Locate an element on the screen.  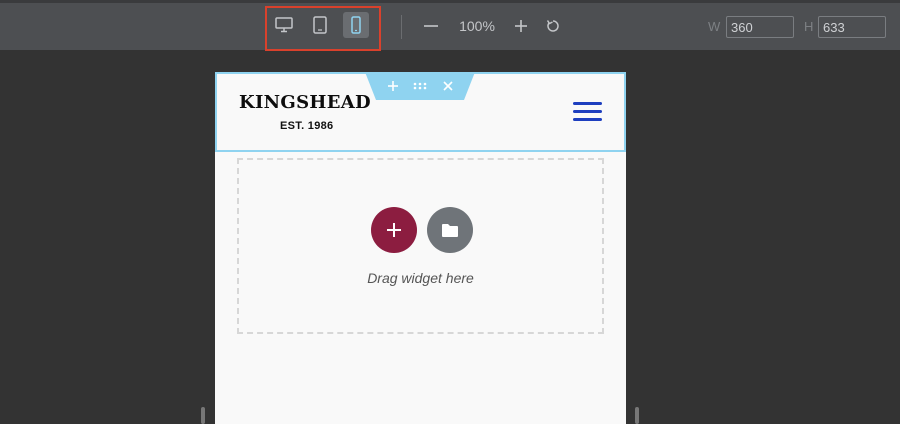
left-resize-handle is located at coordinates (203, 415).